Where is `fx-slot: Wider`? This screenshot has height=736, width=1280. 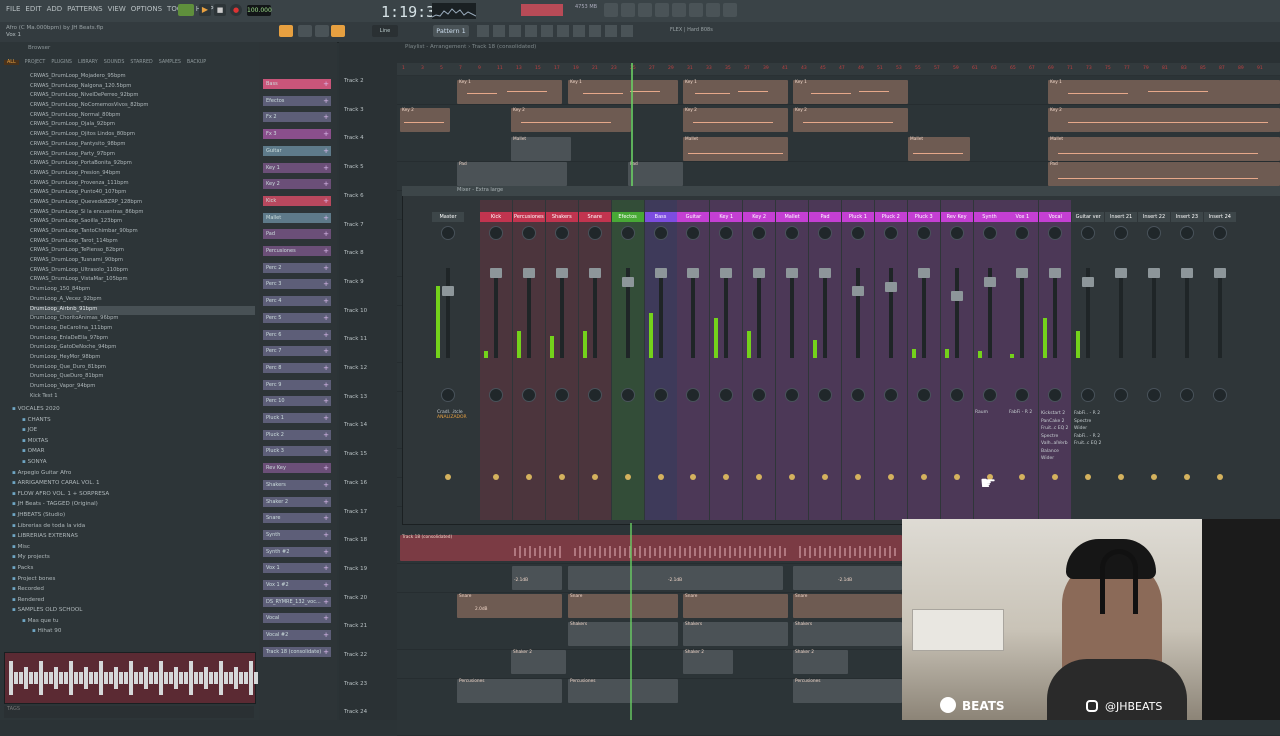
fx-slot: Wider is located at coordinates (1087, 429).